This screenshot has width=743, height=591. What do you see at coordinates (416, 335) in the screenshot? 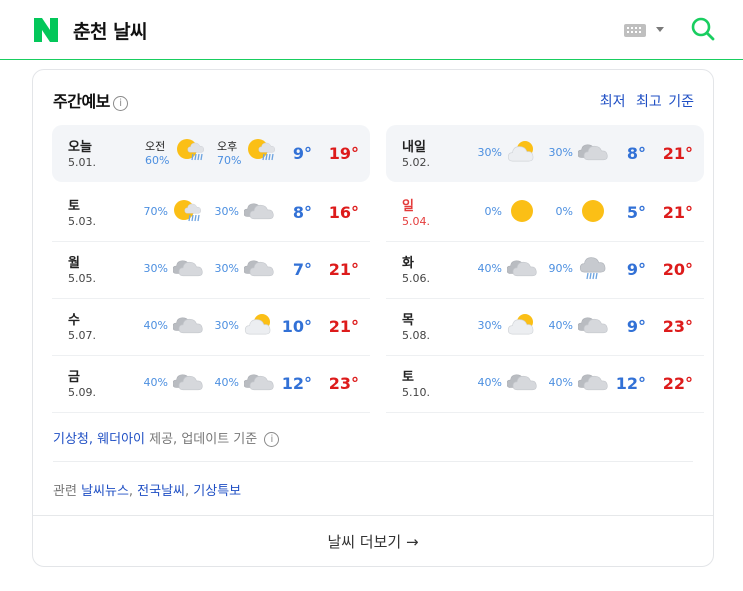
I see `date-label: 5.08.` at bounding box center [416, 335].